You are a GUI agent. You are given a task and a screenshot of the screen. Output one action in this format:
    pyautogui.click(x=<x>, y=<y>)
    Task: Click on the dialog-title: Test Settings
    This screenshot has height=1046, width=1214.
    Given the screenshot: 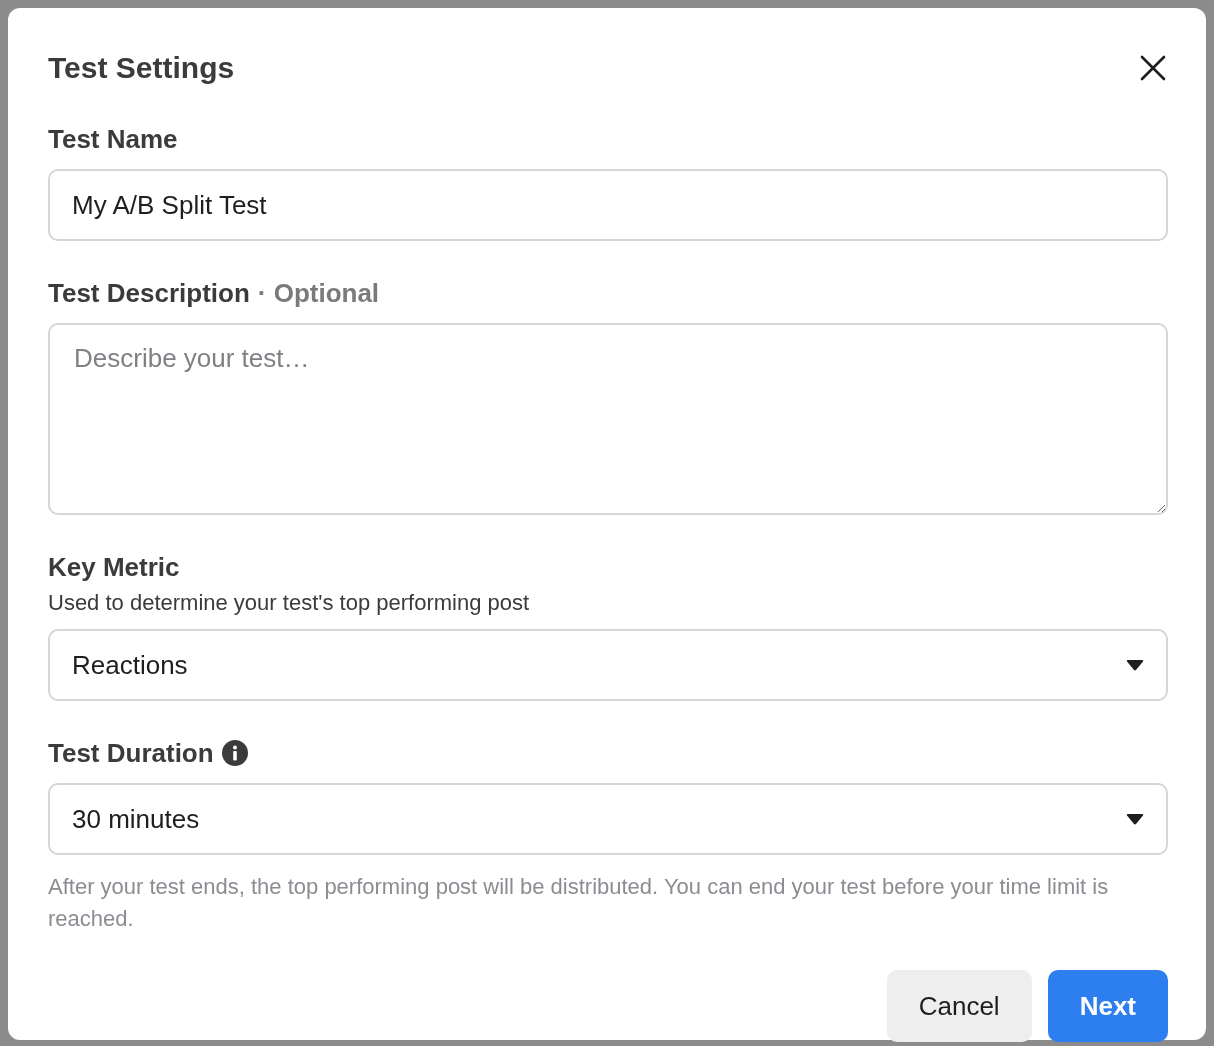 What is the action you would take?
    pyautogui.click(x=141, y=68)
    